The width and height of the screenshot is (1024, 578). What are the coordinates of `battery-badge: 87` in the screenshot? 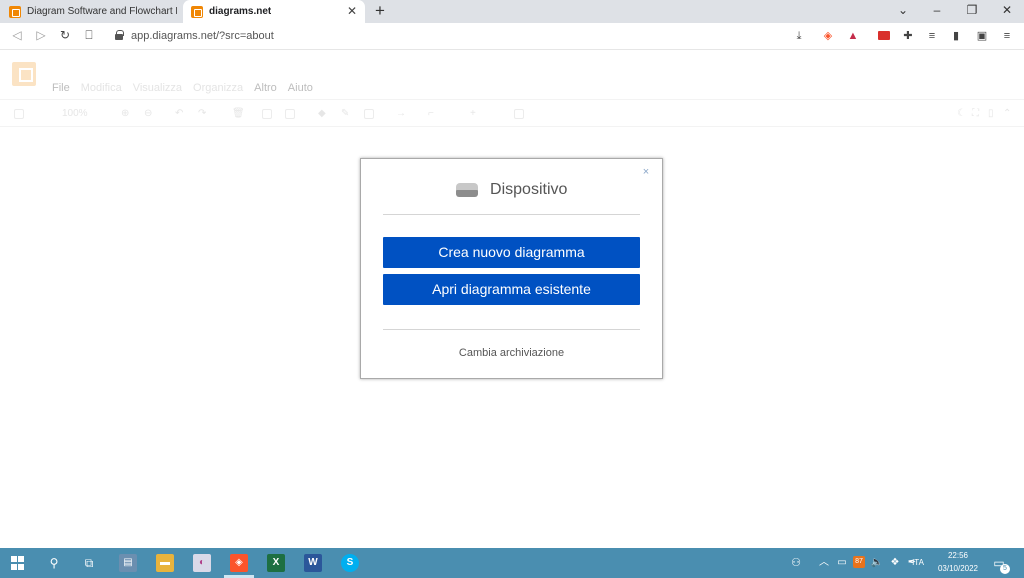 It's located at (859, 562).